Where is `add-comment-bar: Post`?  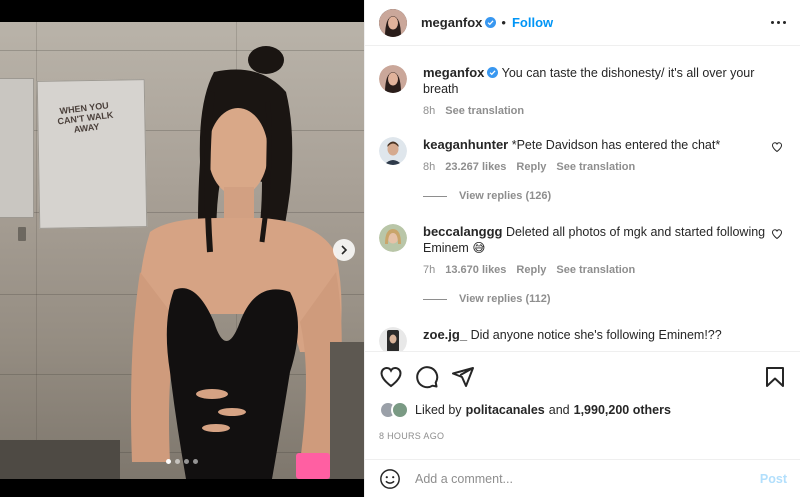 add-comment-bar: Post is located at coordinates (582, 478).